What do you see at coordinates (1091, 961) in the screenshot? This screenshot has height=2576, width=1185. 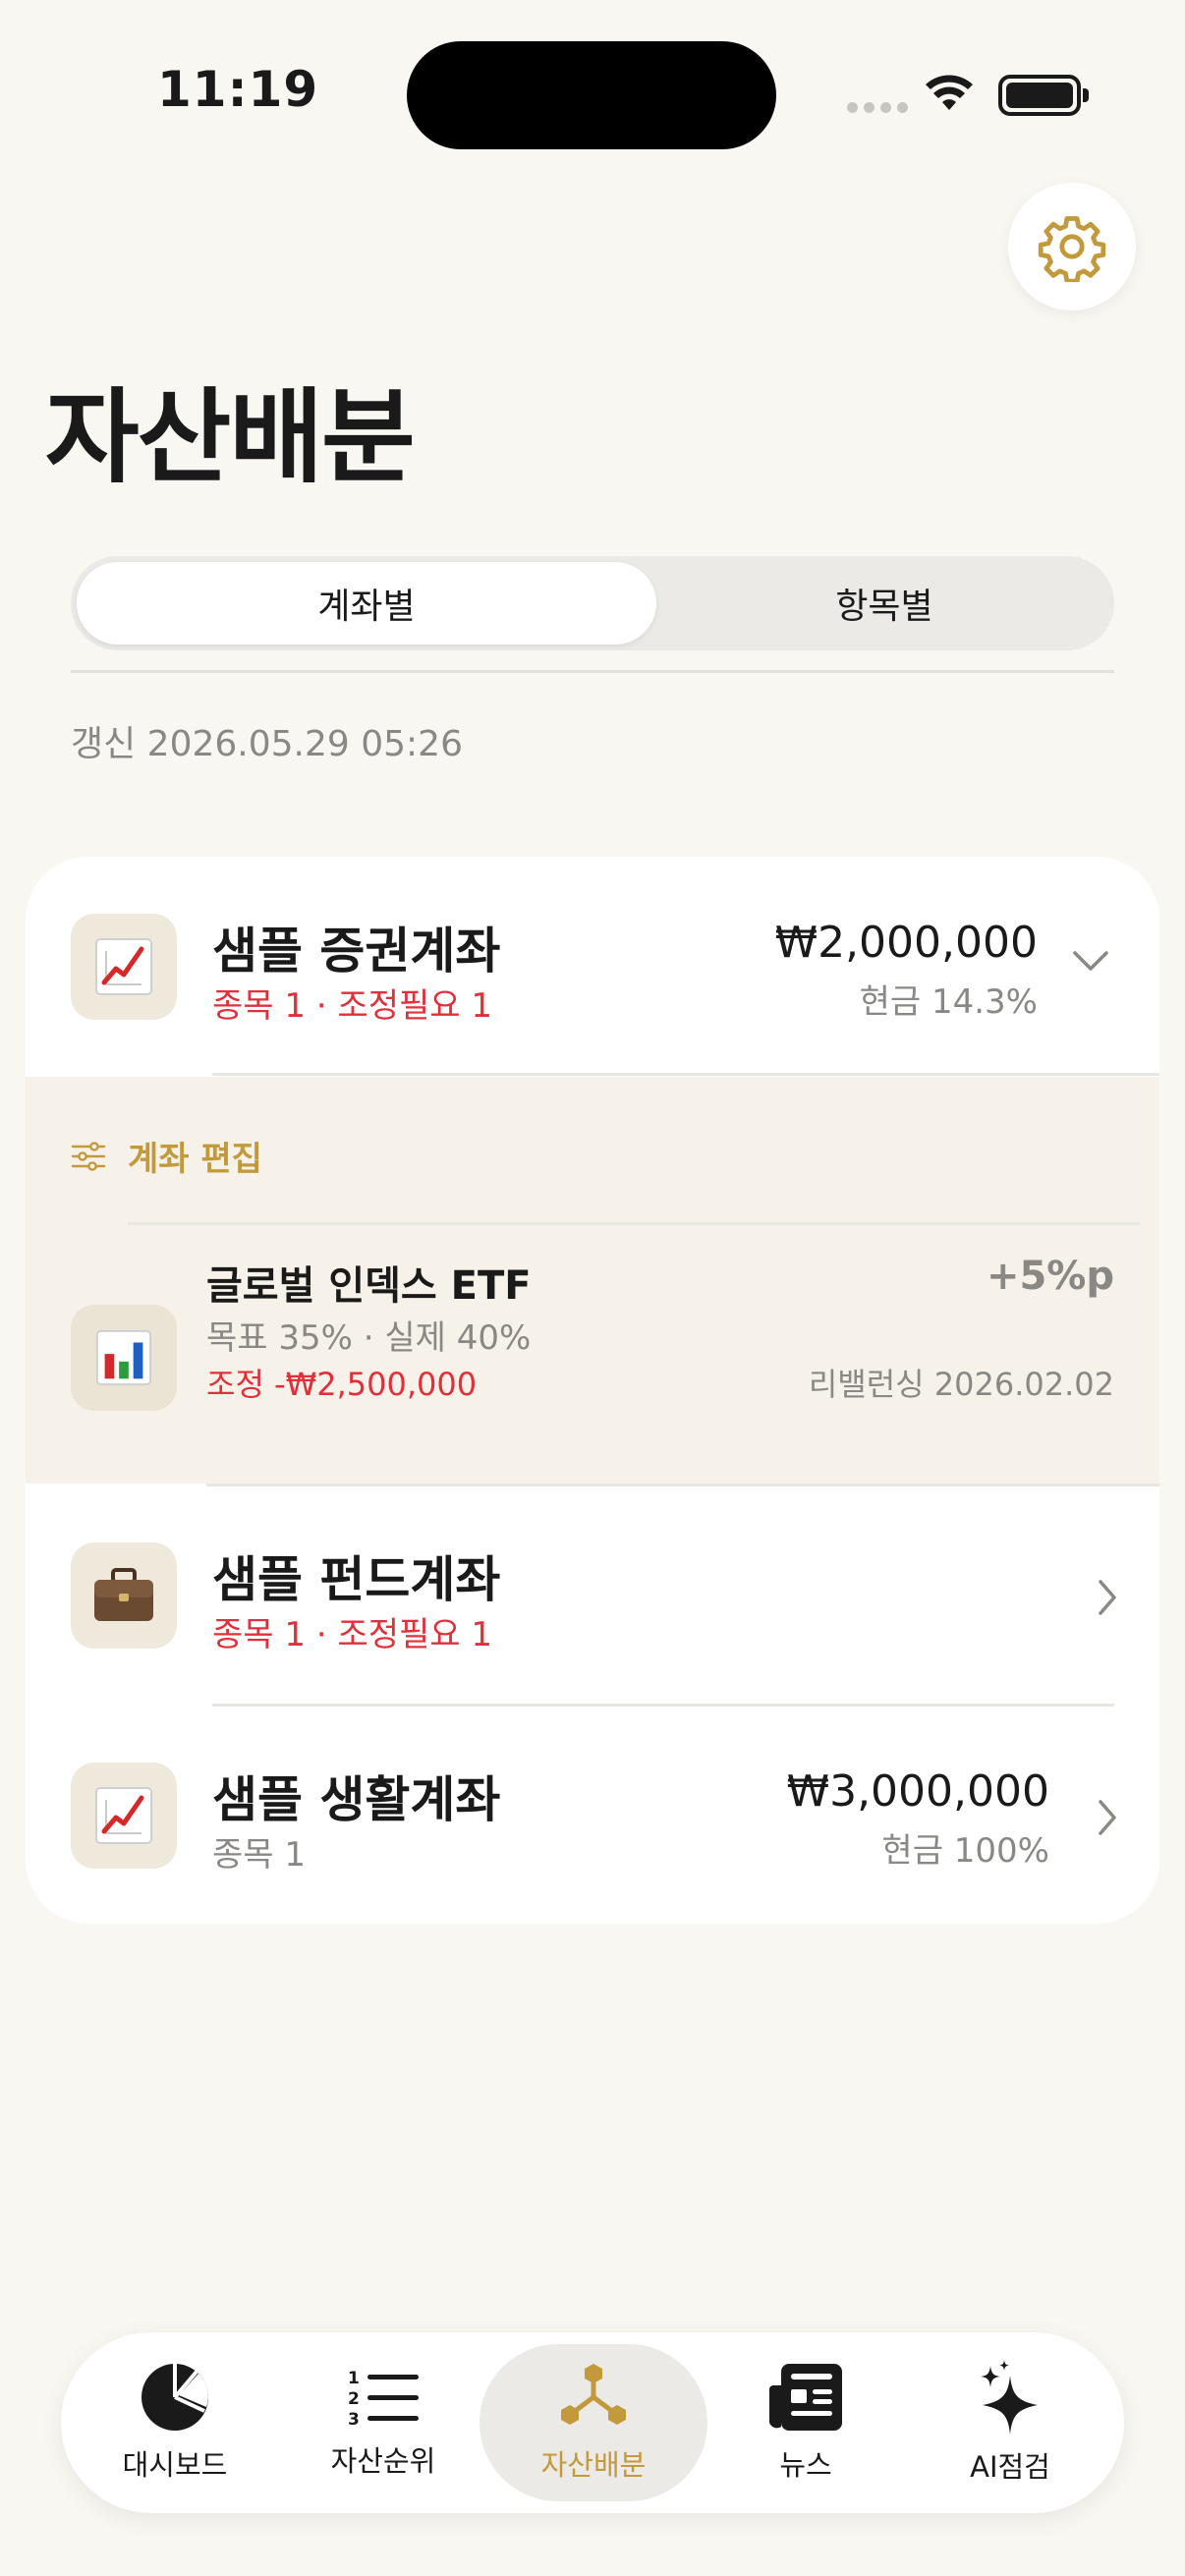 I see `chevron-down-icon` at bounding box center [1091, 961].